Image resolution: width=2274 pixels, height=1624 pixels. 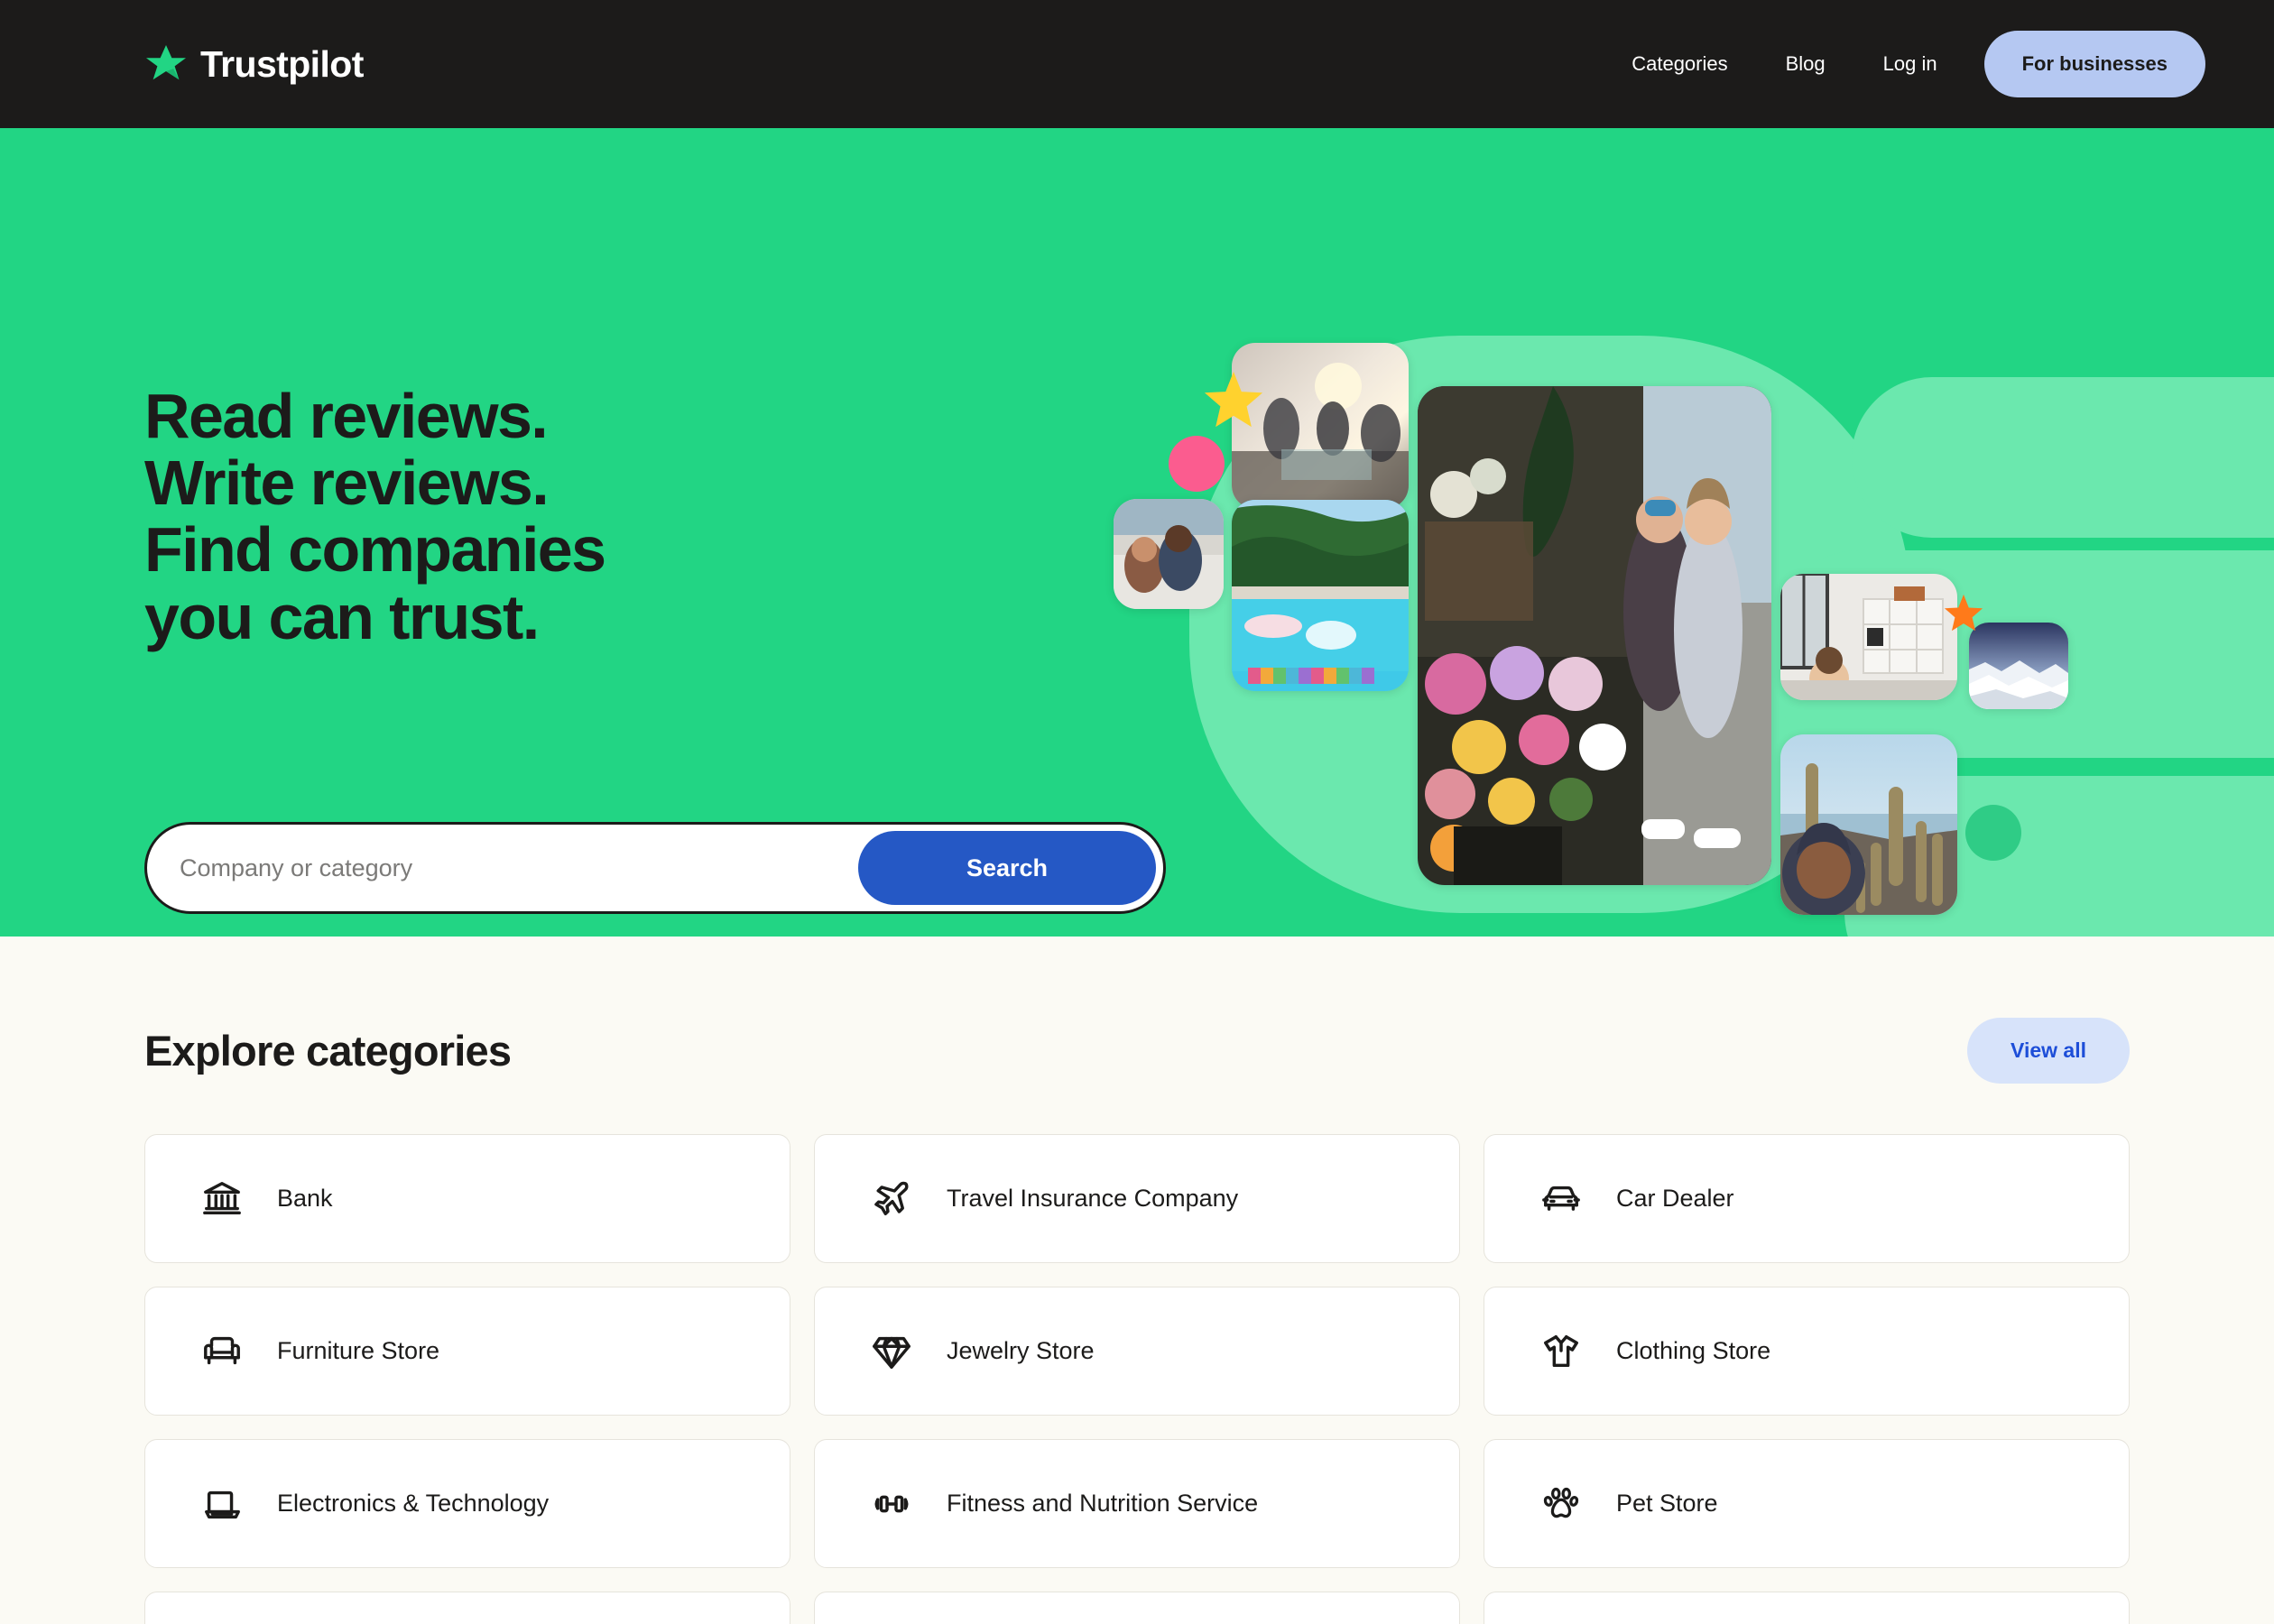 What do you see at coordinates (1675, 1199) in the screenshot?
I see `category-label: Car Dealer` at bounding box center [1675, 1199].